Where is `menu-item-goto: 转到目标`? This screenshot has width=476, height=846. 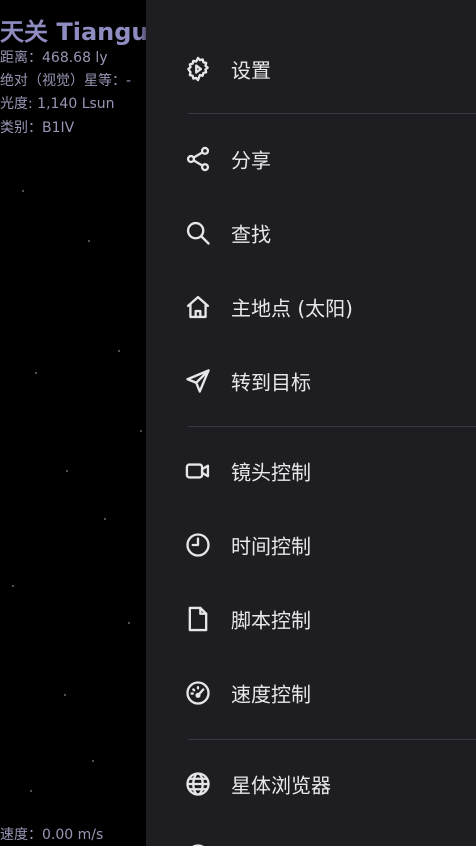 menu-item-goto: 转到目标 is located at coordinates (311, 381).